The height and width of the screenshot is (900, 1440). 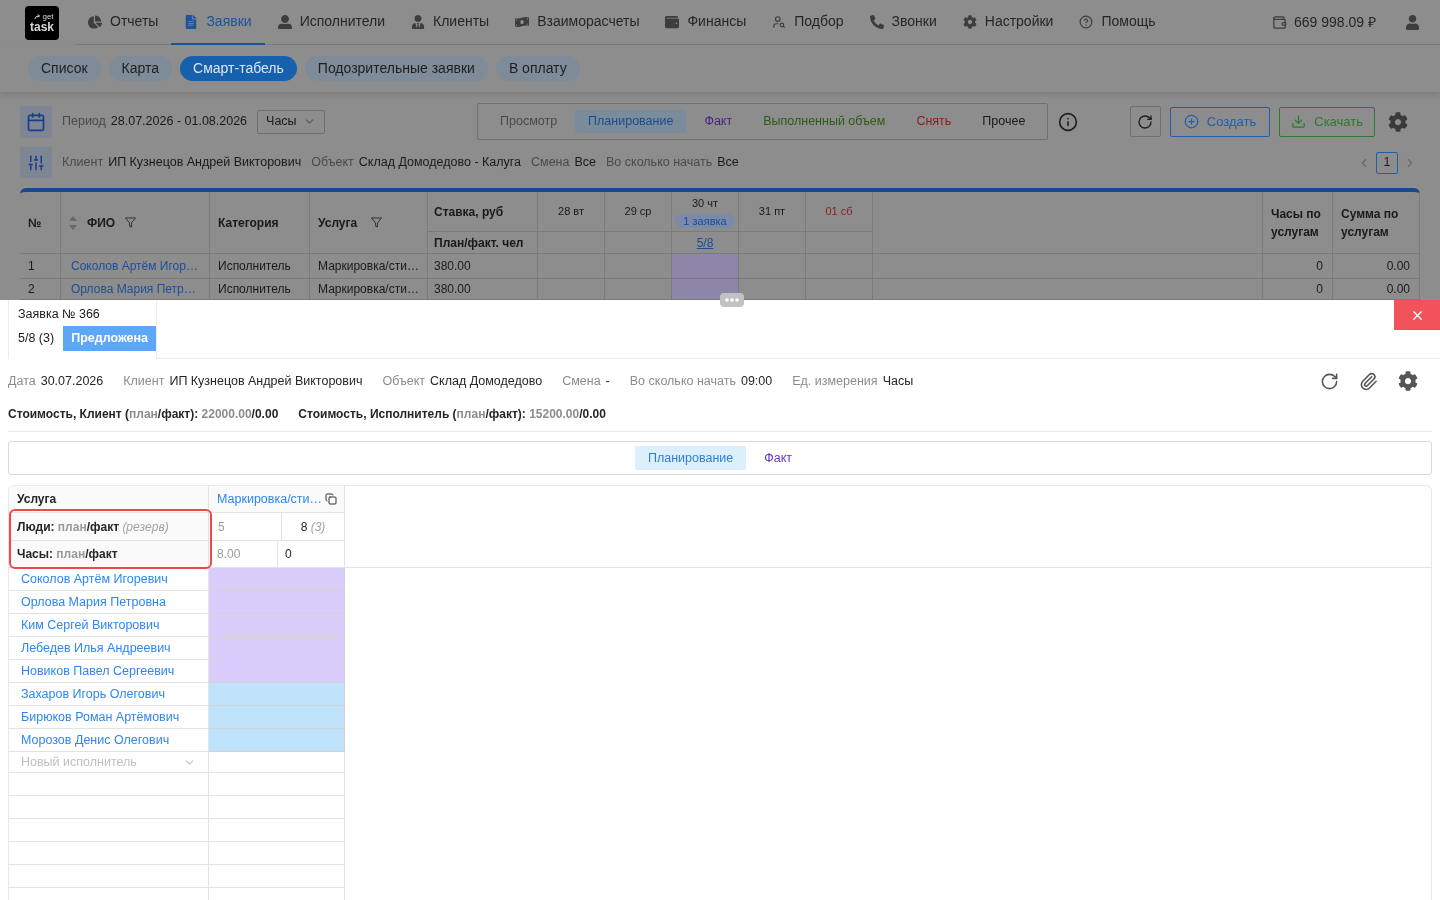 What do you see at coordinates (93, 602) in the screenshot?
I see `worker-link: Орлова Мария Петровна` at bounding box center [93, 602].